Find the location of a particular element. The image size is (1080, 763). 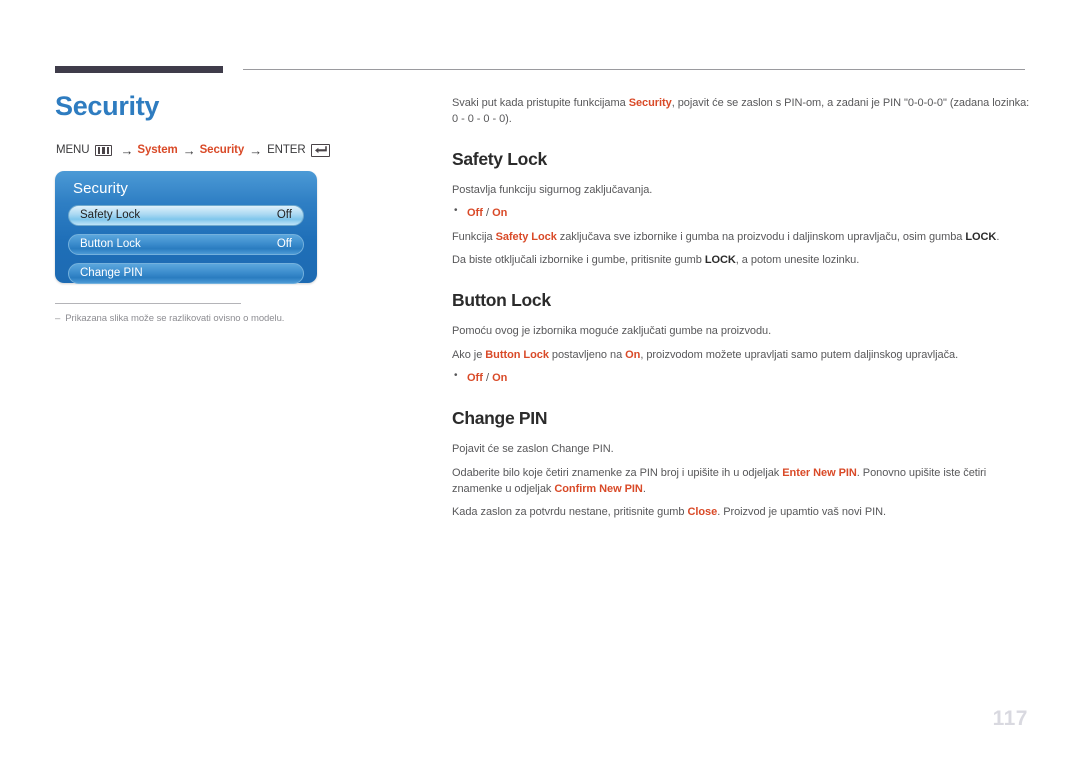

enter-key-icon is located at coordinates (320, 150).